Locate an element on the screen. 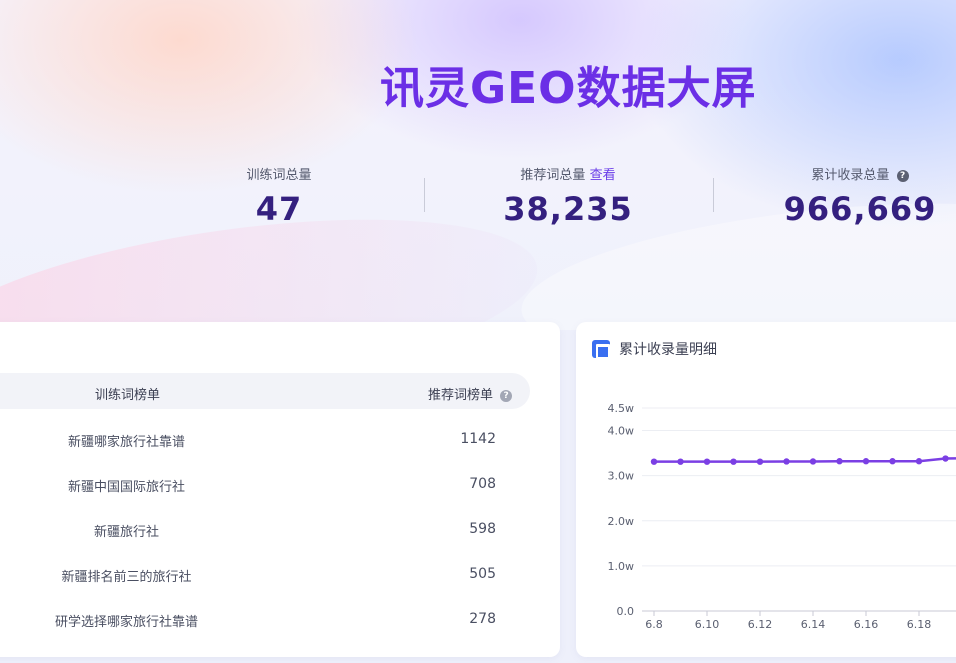  stat-value: 38,235 is located at coordinates (568, 209).